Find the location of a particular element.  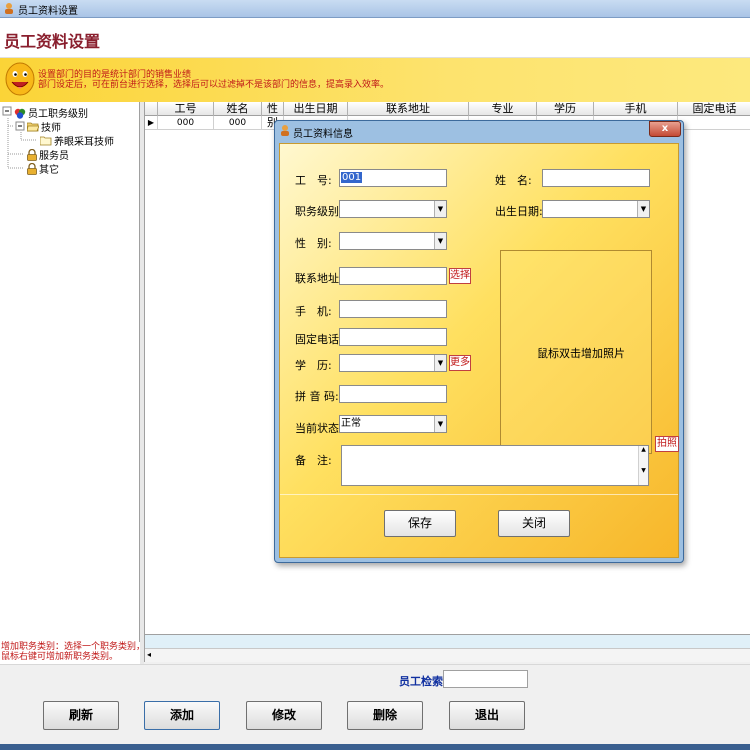

column-header: 固定电话 is located at coordinates (714, 109).